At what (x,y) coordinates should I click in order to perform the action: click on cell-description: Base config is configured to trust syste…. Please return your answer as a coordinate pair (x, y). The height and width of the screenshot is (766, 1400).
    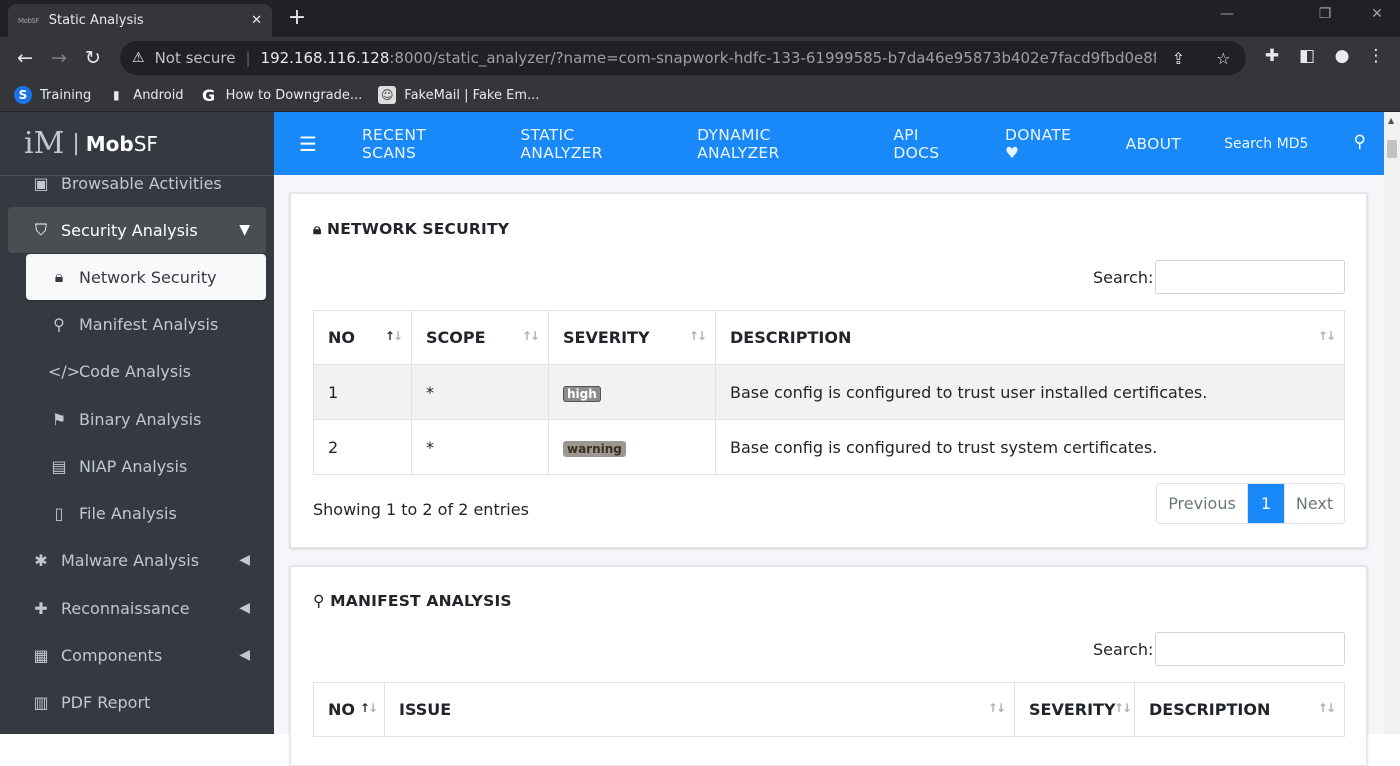
    Looking at the image, I should click on (1030, 447).